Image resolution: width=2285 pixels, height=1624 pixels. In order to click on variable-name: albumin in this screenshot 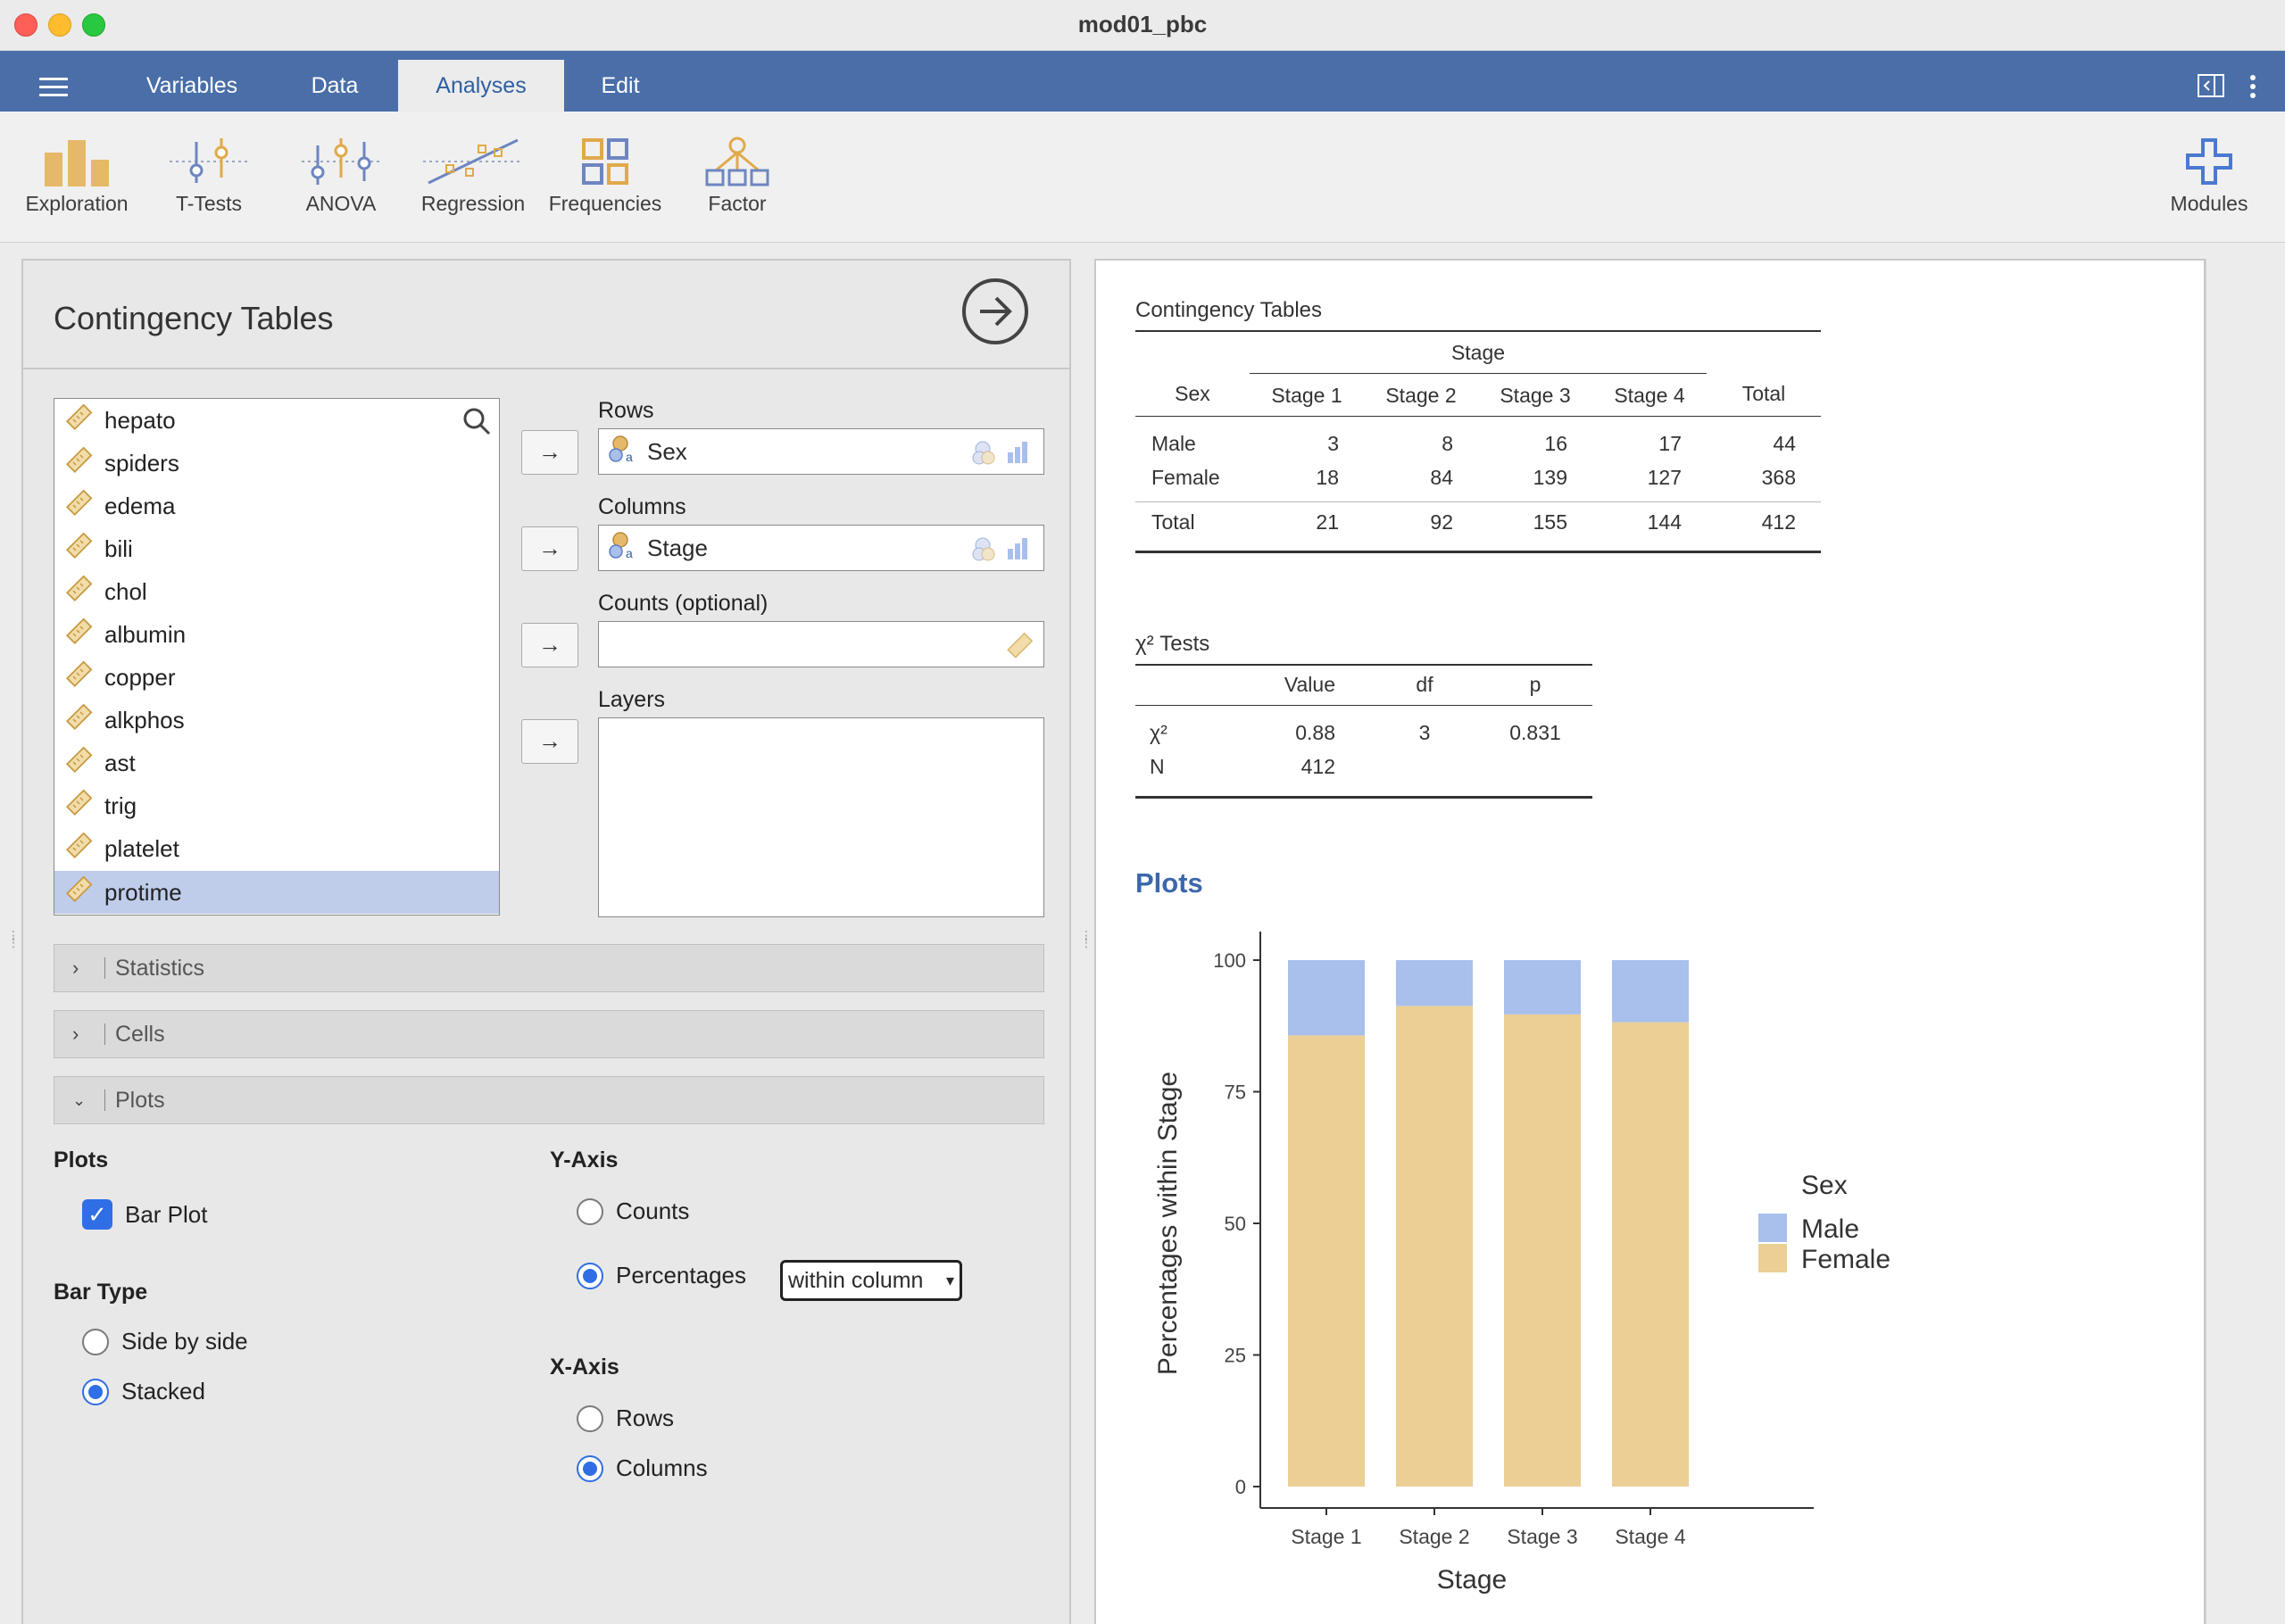, I will do `click(145, 635)`.